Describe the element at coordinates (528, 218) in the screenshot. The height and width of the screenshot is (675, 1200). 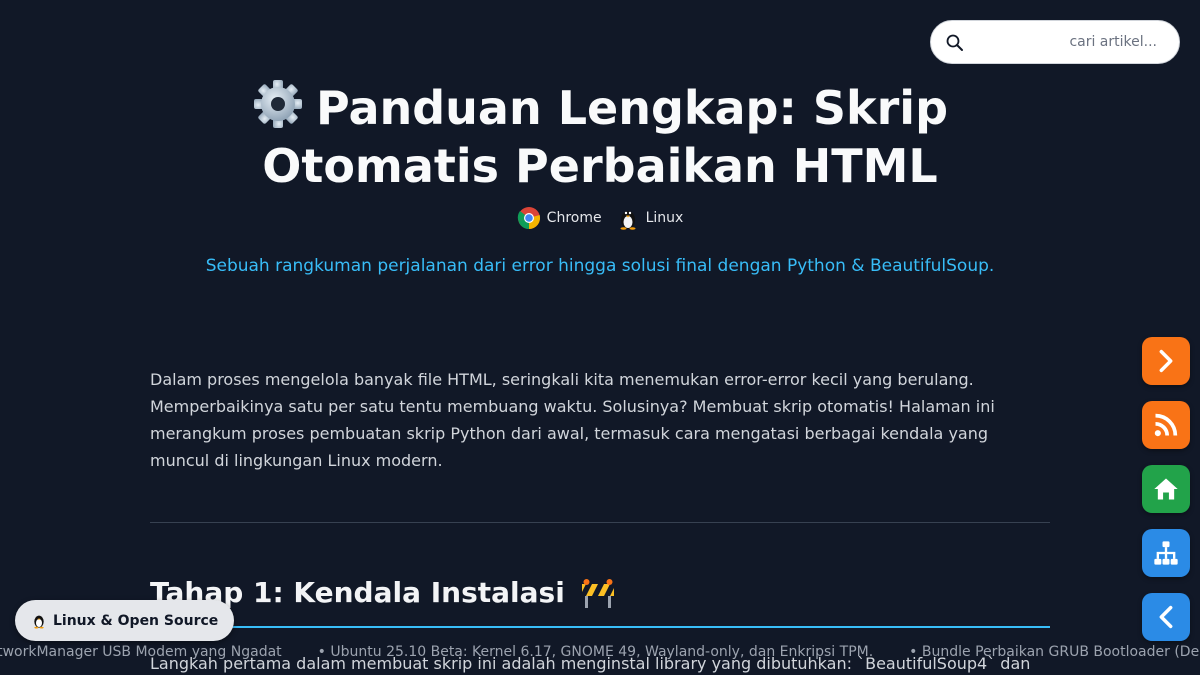
I see `chrome-icon` at that location.